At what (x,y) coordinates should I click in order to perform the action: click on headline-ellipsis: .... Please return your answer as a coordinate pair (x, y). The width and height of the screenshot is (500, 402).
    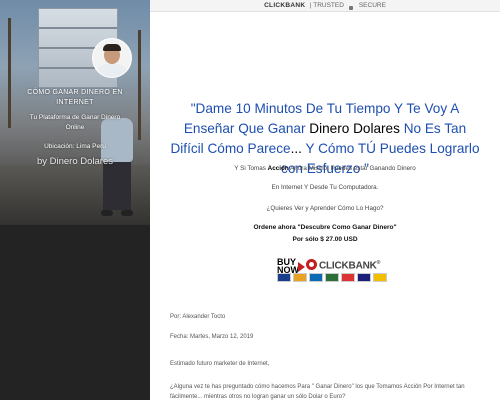
    Looking at the image, I should click on (298, 148).